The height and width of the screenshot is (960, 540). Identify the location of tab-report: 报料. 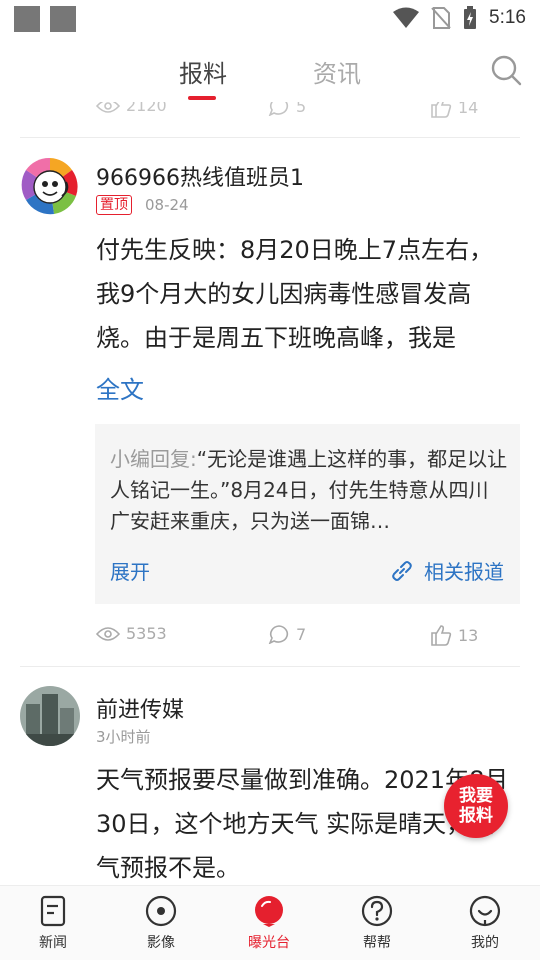
(203, 71).